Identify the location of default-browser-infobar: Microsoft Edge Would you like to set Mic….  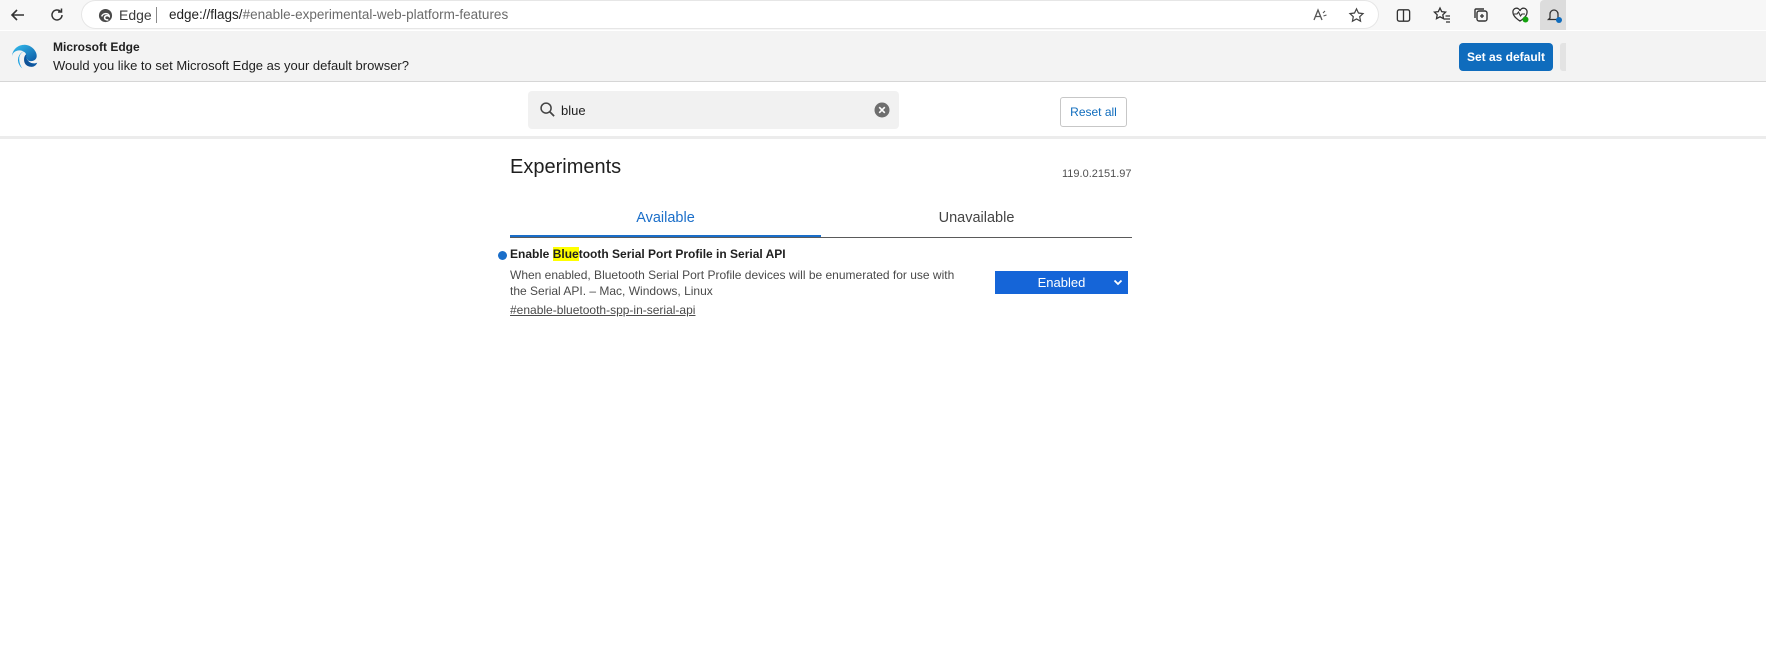
(883, 56).